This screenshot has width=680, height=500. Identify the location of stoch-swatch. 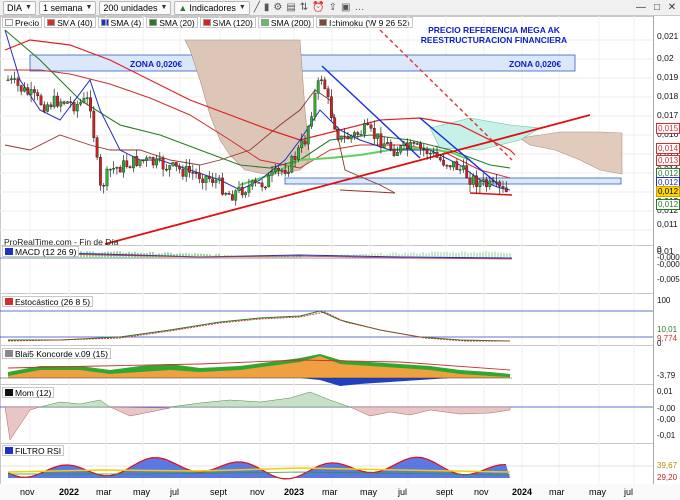
(9, 301).